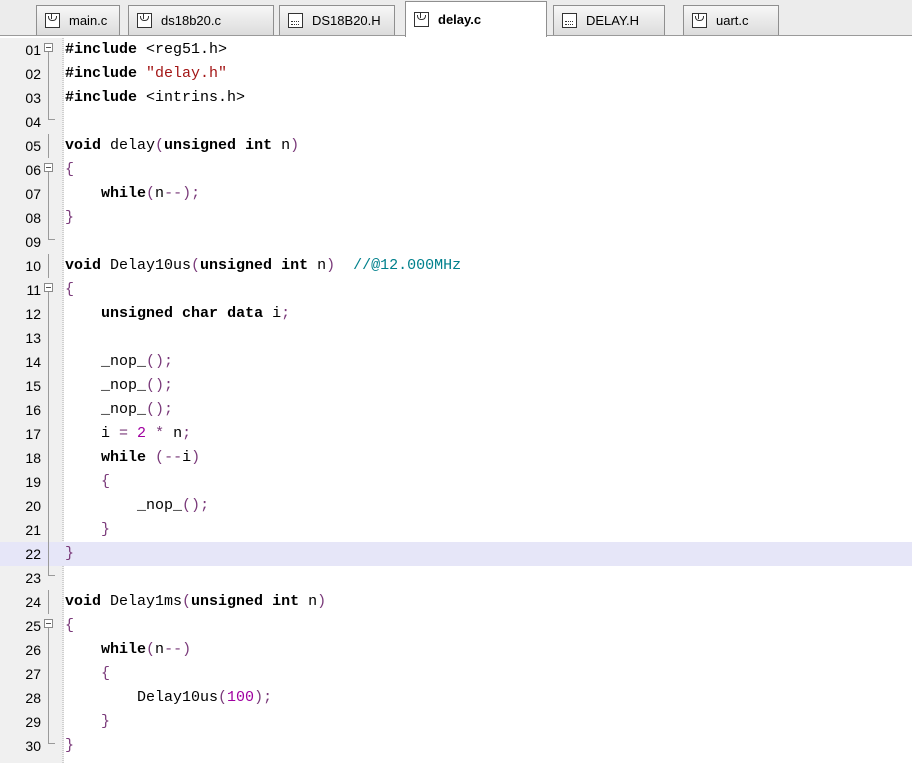 The image size is (912, 763). Describe the element at coordinates (456, 578) in the screenshot. I see `code-line: 23` at that location.